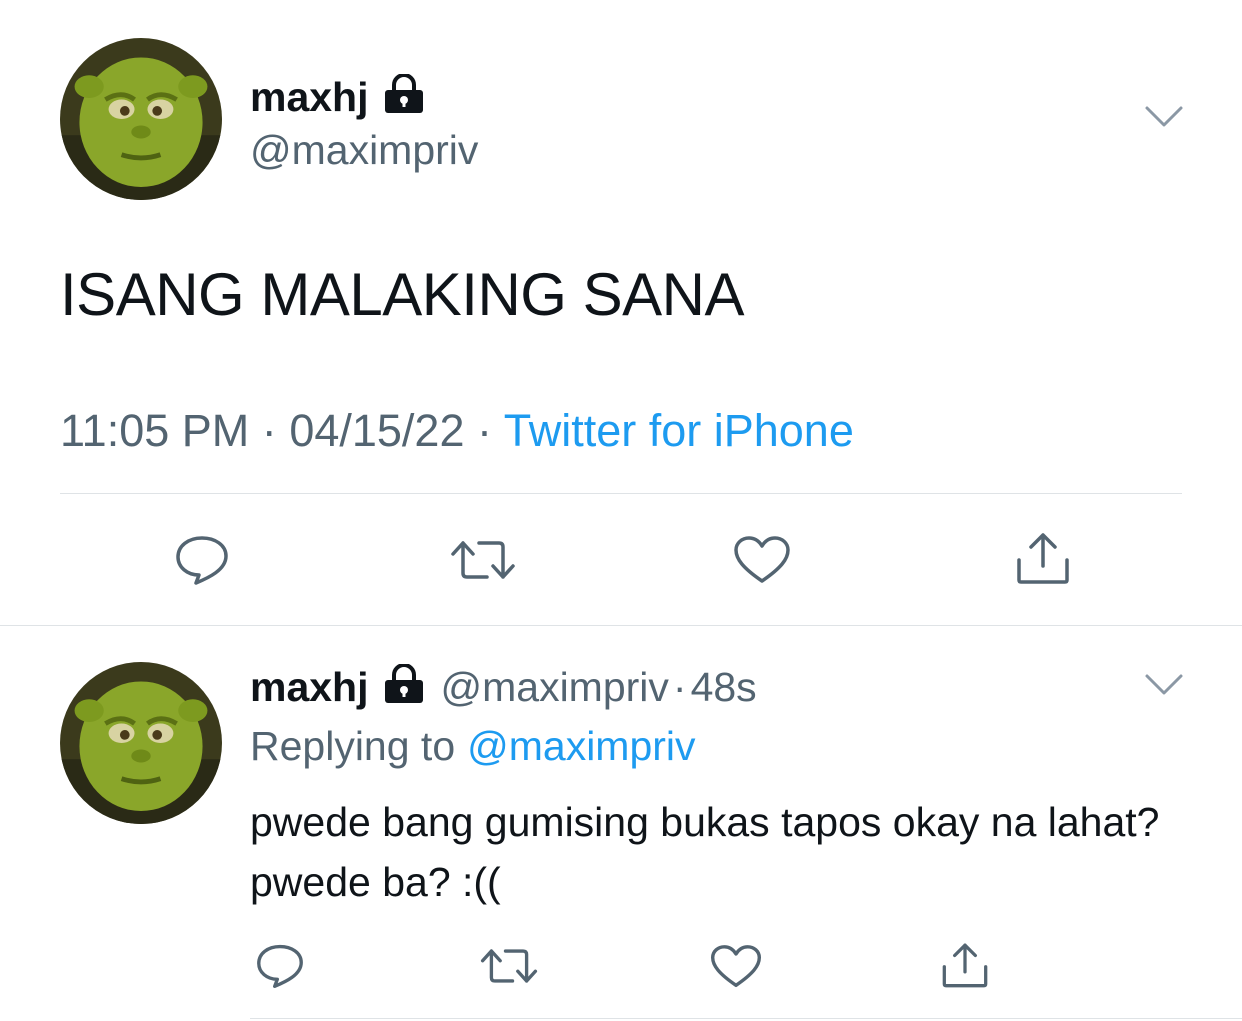 This screenshot has width=1242, height=1021. Describe the element at coordinates (376, 430) in the screenshot. I see `tweet-date: 04/15/22` at that location.